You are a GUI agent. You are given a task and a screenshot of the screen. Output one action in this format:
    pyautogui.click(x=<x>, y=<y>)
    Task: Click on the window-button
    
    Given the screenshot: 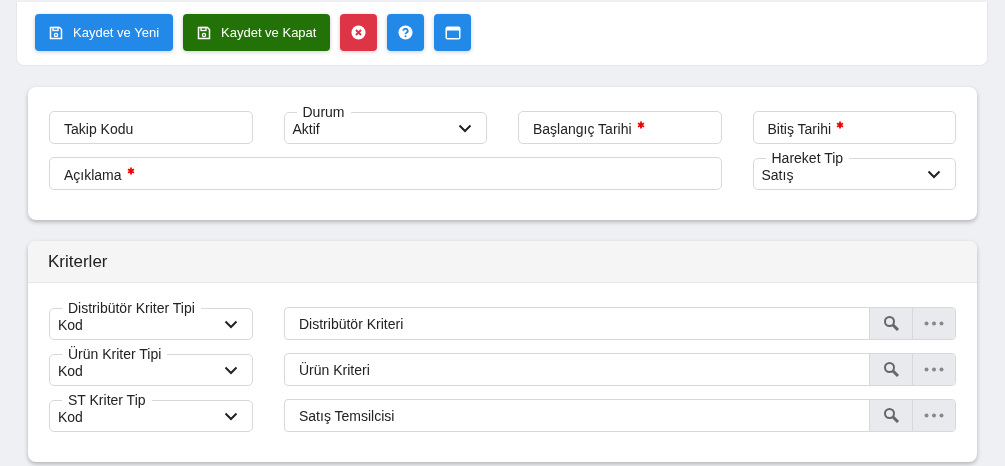 What is the action you would take?
    pyautogui.click(x=453, y=32)
    